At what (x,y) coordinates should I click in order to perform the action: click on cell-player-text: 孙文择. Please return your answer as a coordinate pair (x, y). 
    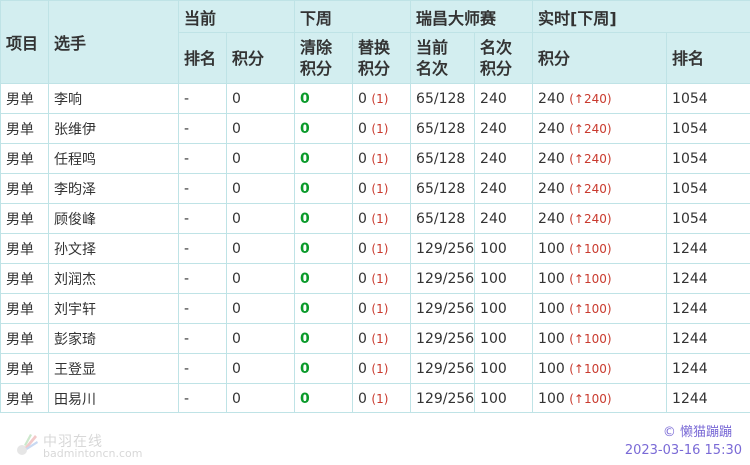
    Looking at the image, I should click on (75, 250).